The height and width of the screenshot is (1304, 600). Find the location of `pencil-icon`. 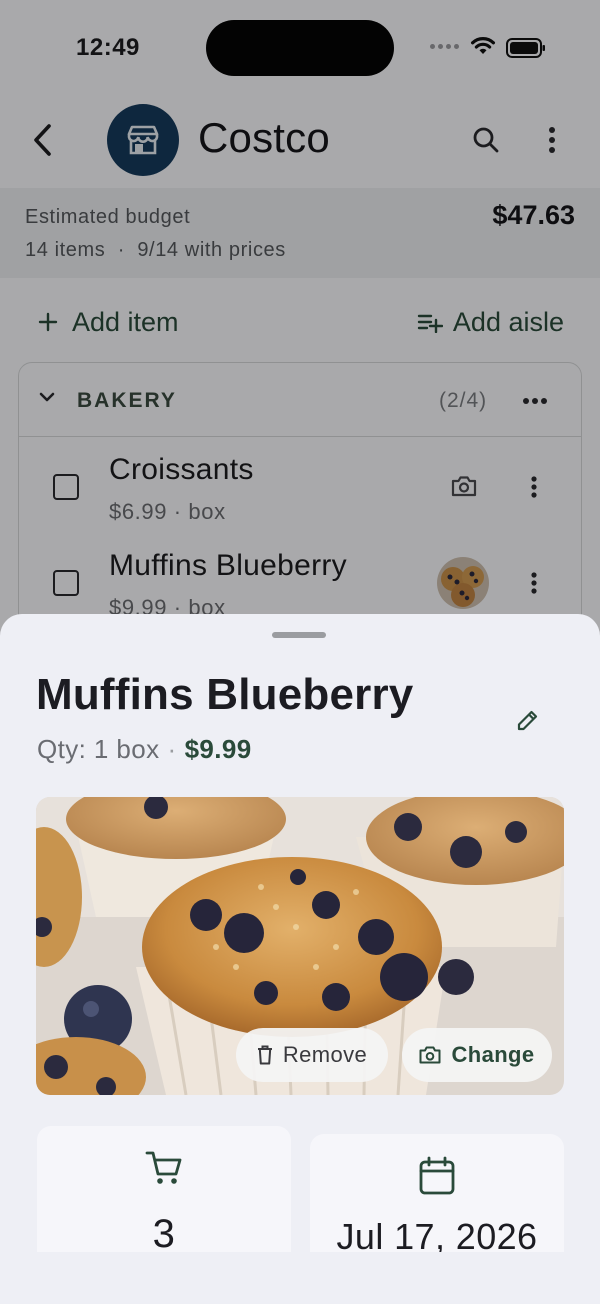

pencil-icon is located at coordinates (527, 720).